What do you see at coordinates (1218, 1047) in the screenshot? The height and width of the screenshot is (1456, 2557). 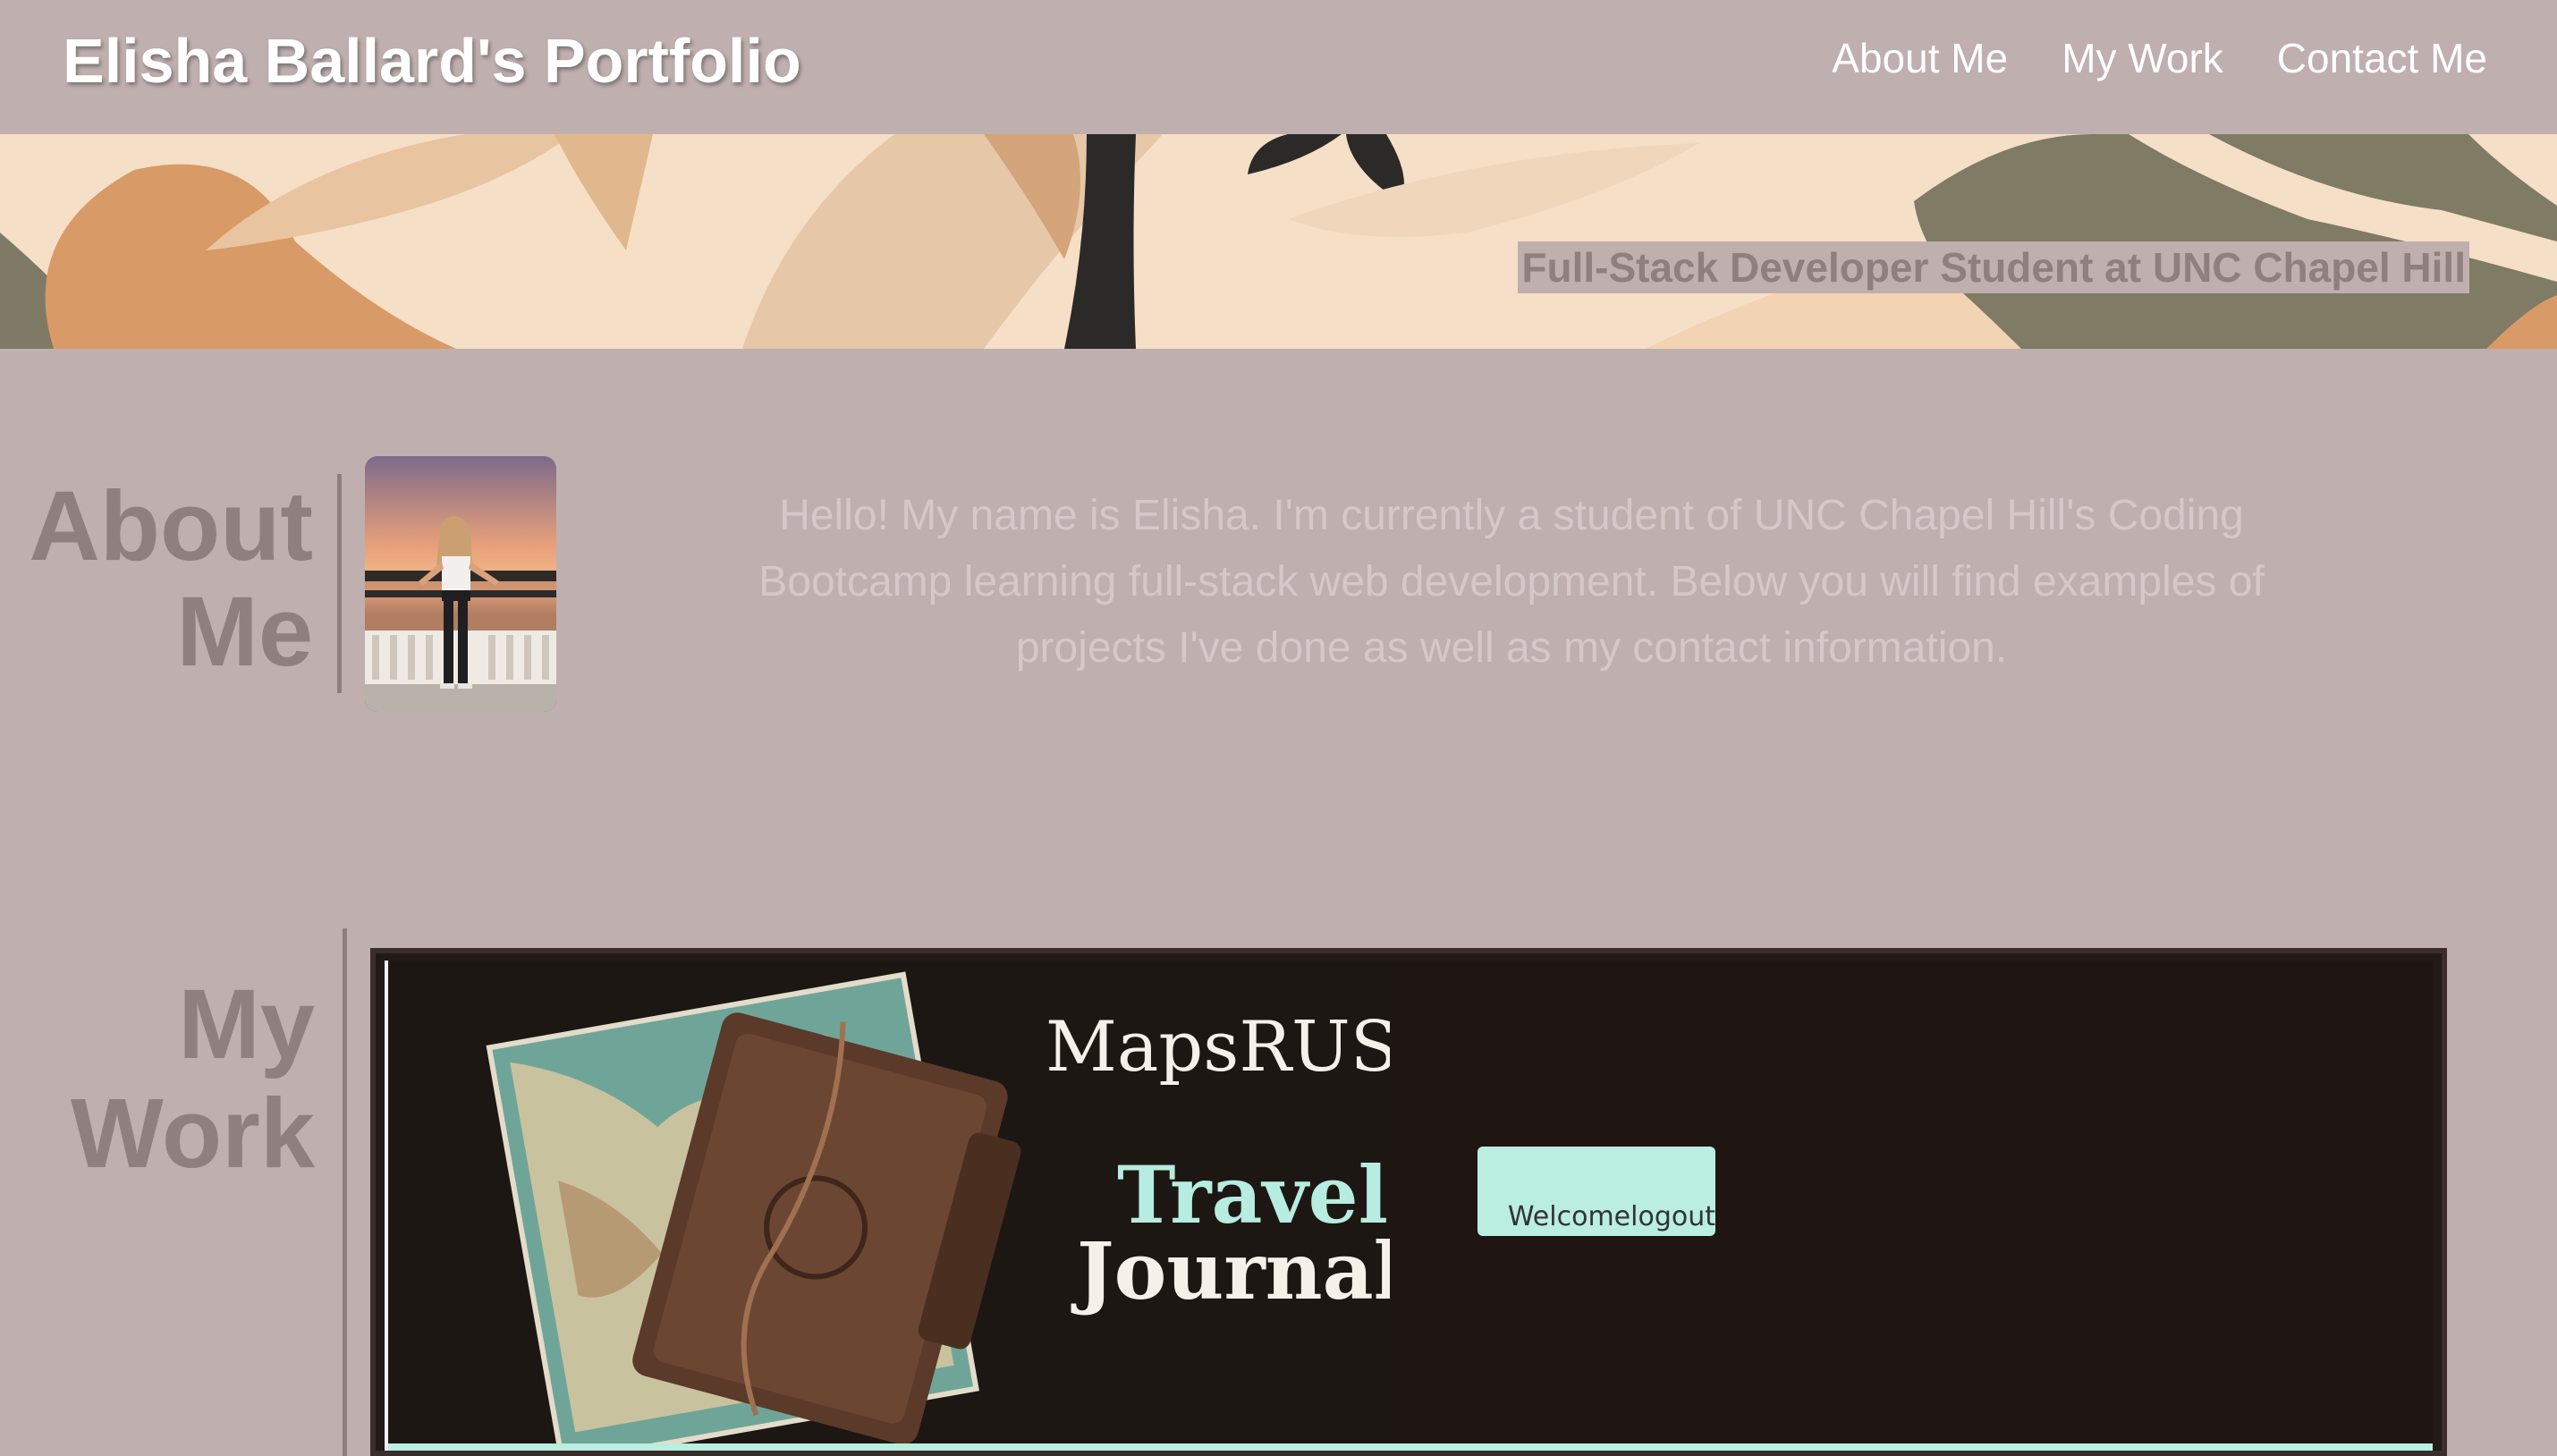 I see `project-brand-name: MapsRUS` at bounding box center [1218, 1047].